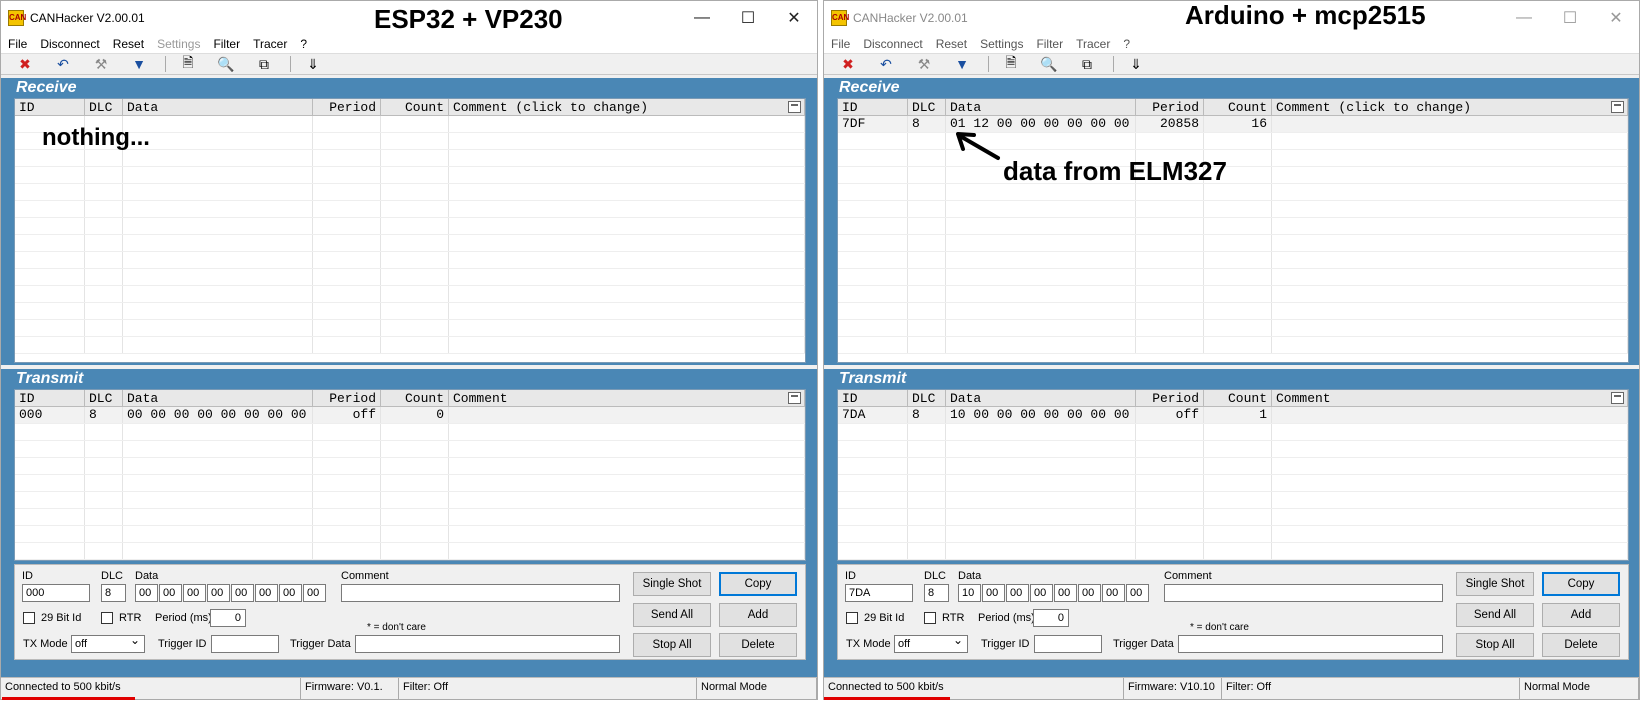 Image resolution: width=1640 pixels, height=707 pixels. What do you see at coordinates (627, 107) in the screenshot?
I see `col-comment: Comment (click to change)` at bounding box center [627, 107].